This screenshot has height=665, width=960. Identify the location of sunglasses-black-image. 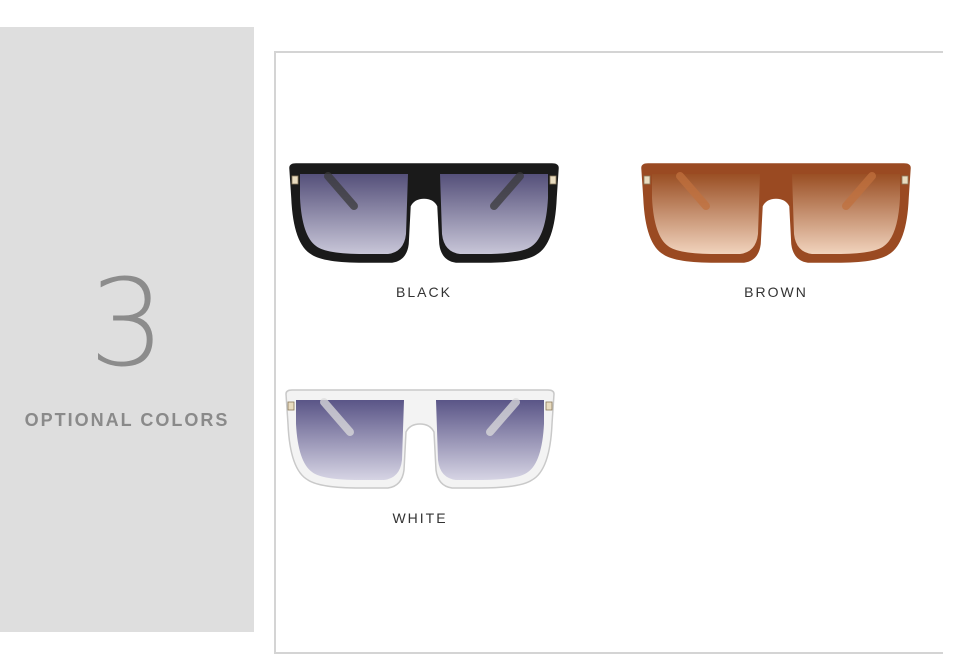
(424, 213).